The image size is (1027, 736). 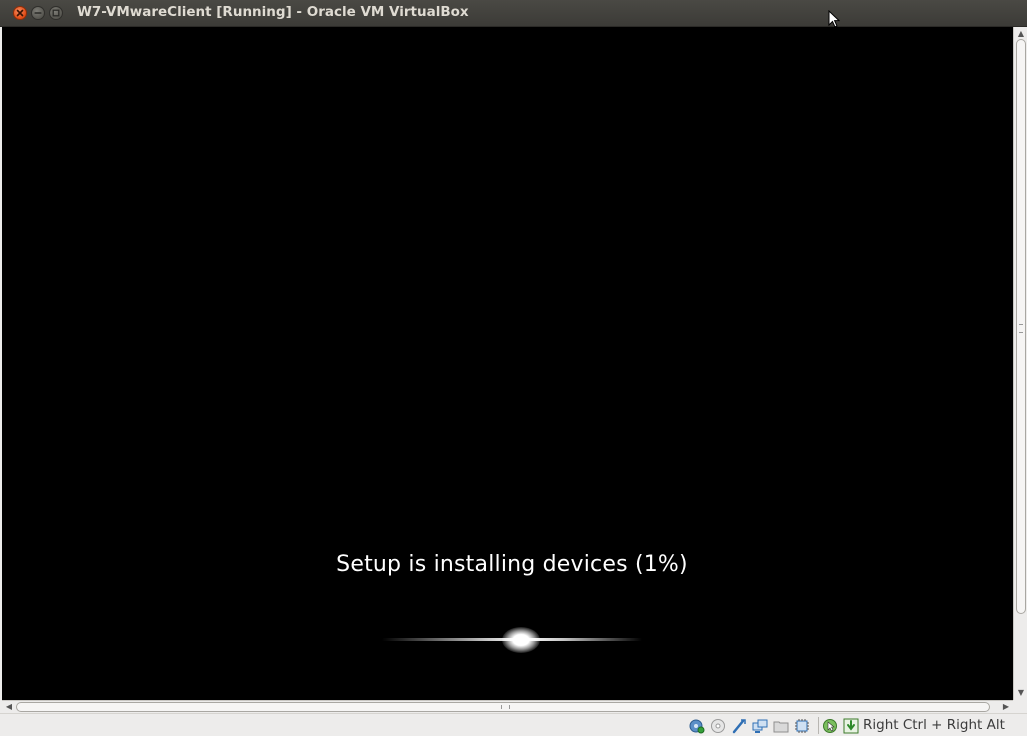 I want to click on usb-icon, so click(x=739, y=726).